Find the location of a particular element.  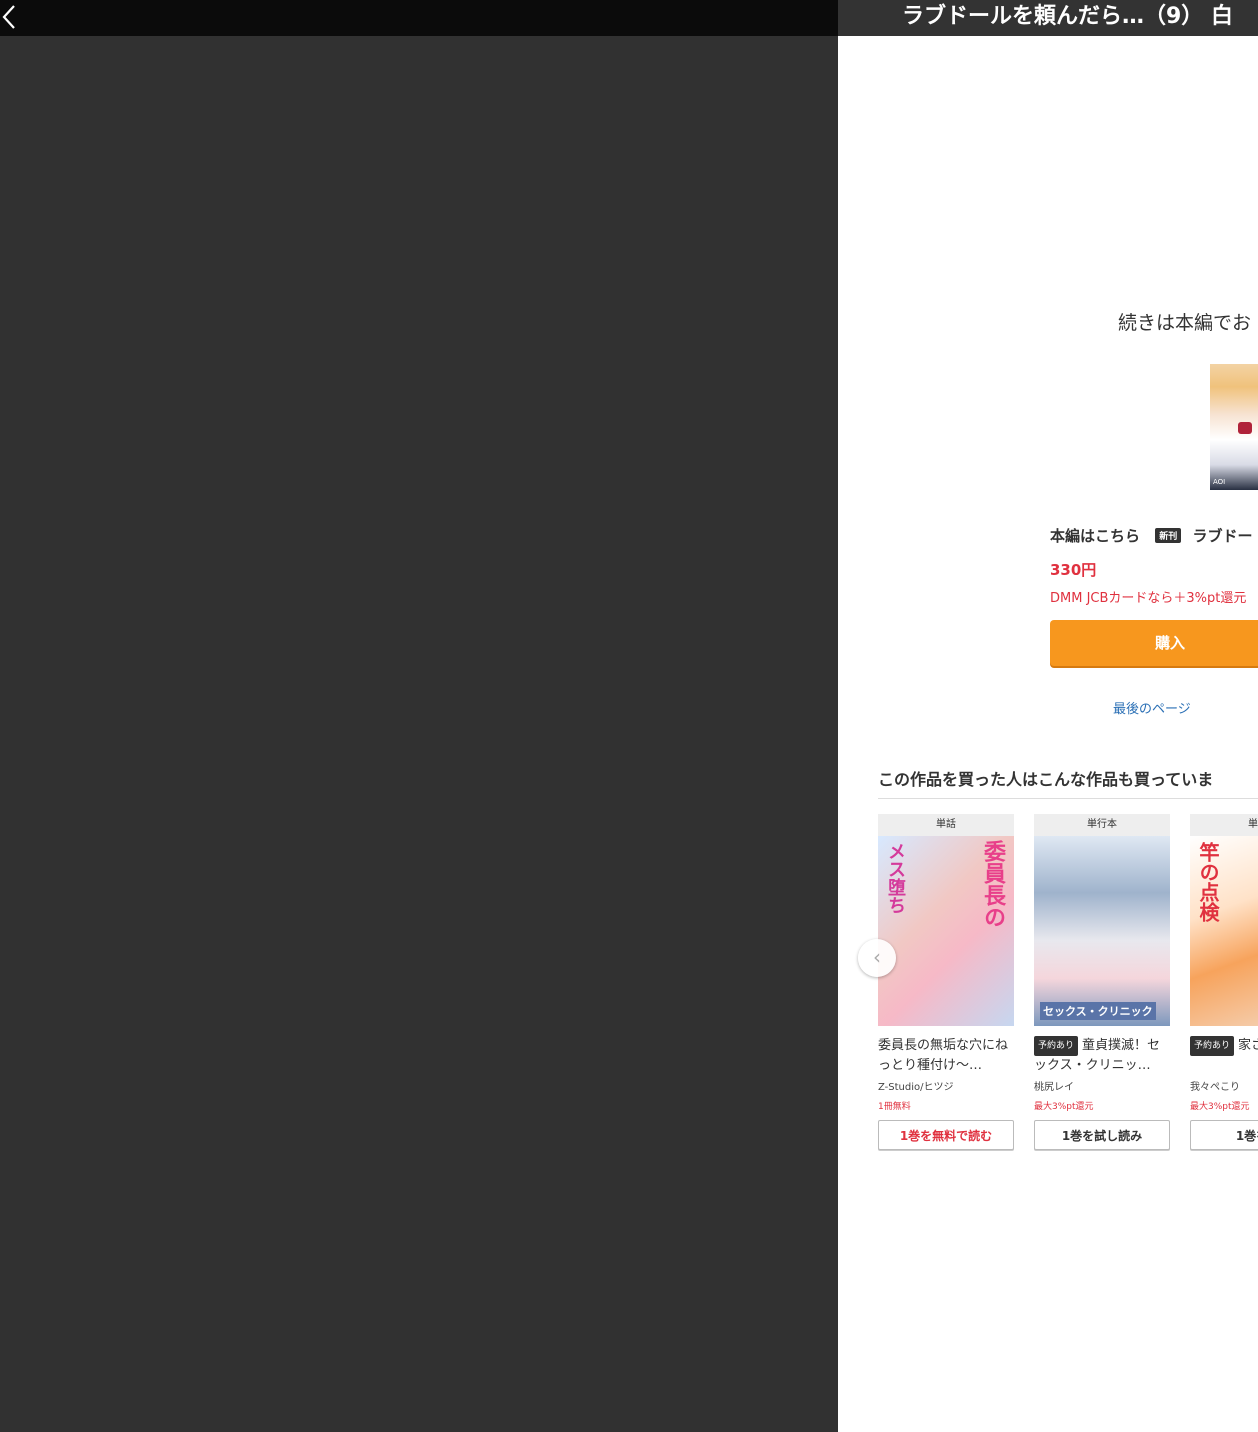

card-type-label: 単話 is located at coordinates (946, 825).